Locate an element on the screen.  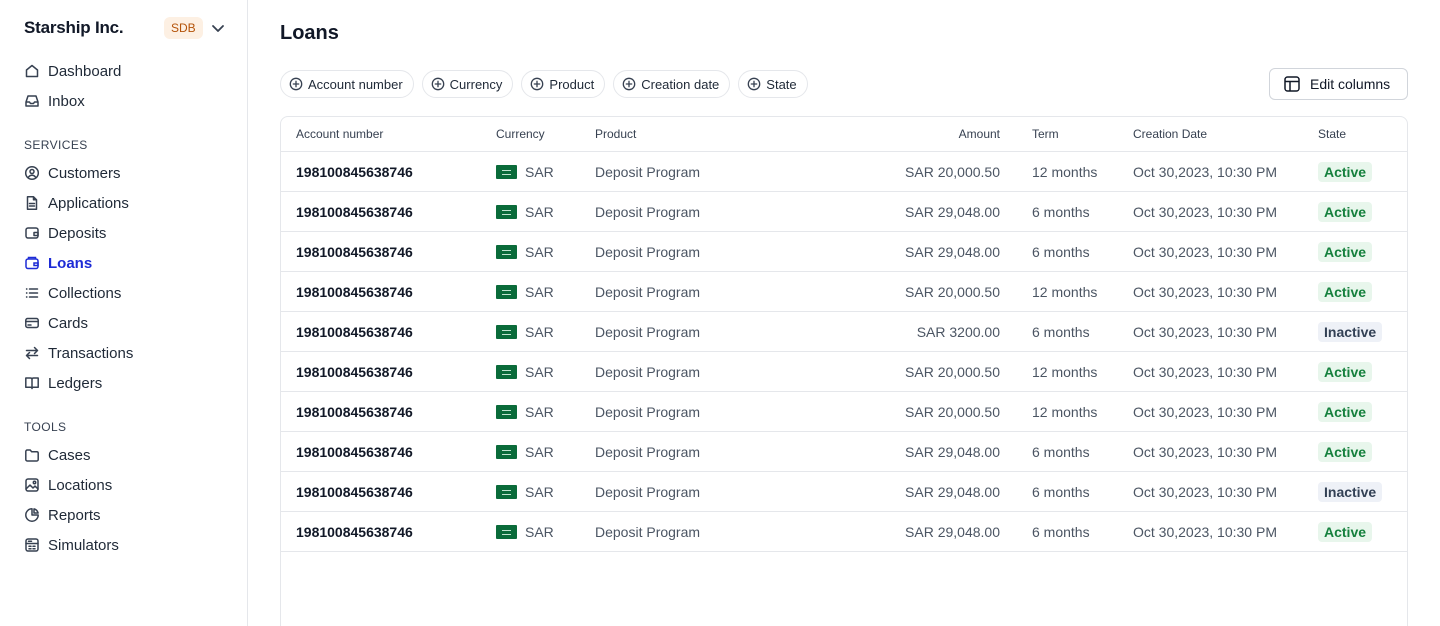
document-icon is located at coordinates (32, 203).